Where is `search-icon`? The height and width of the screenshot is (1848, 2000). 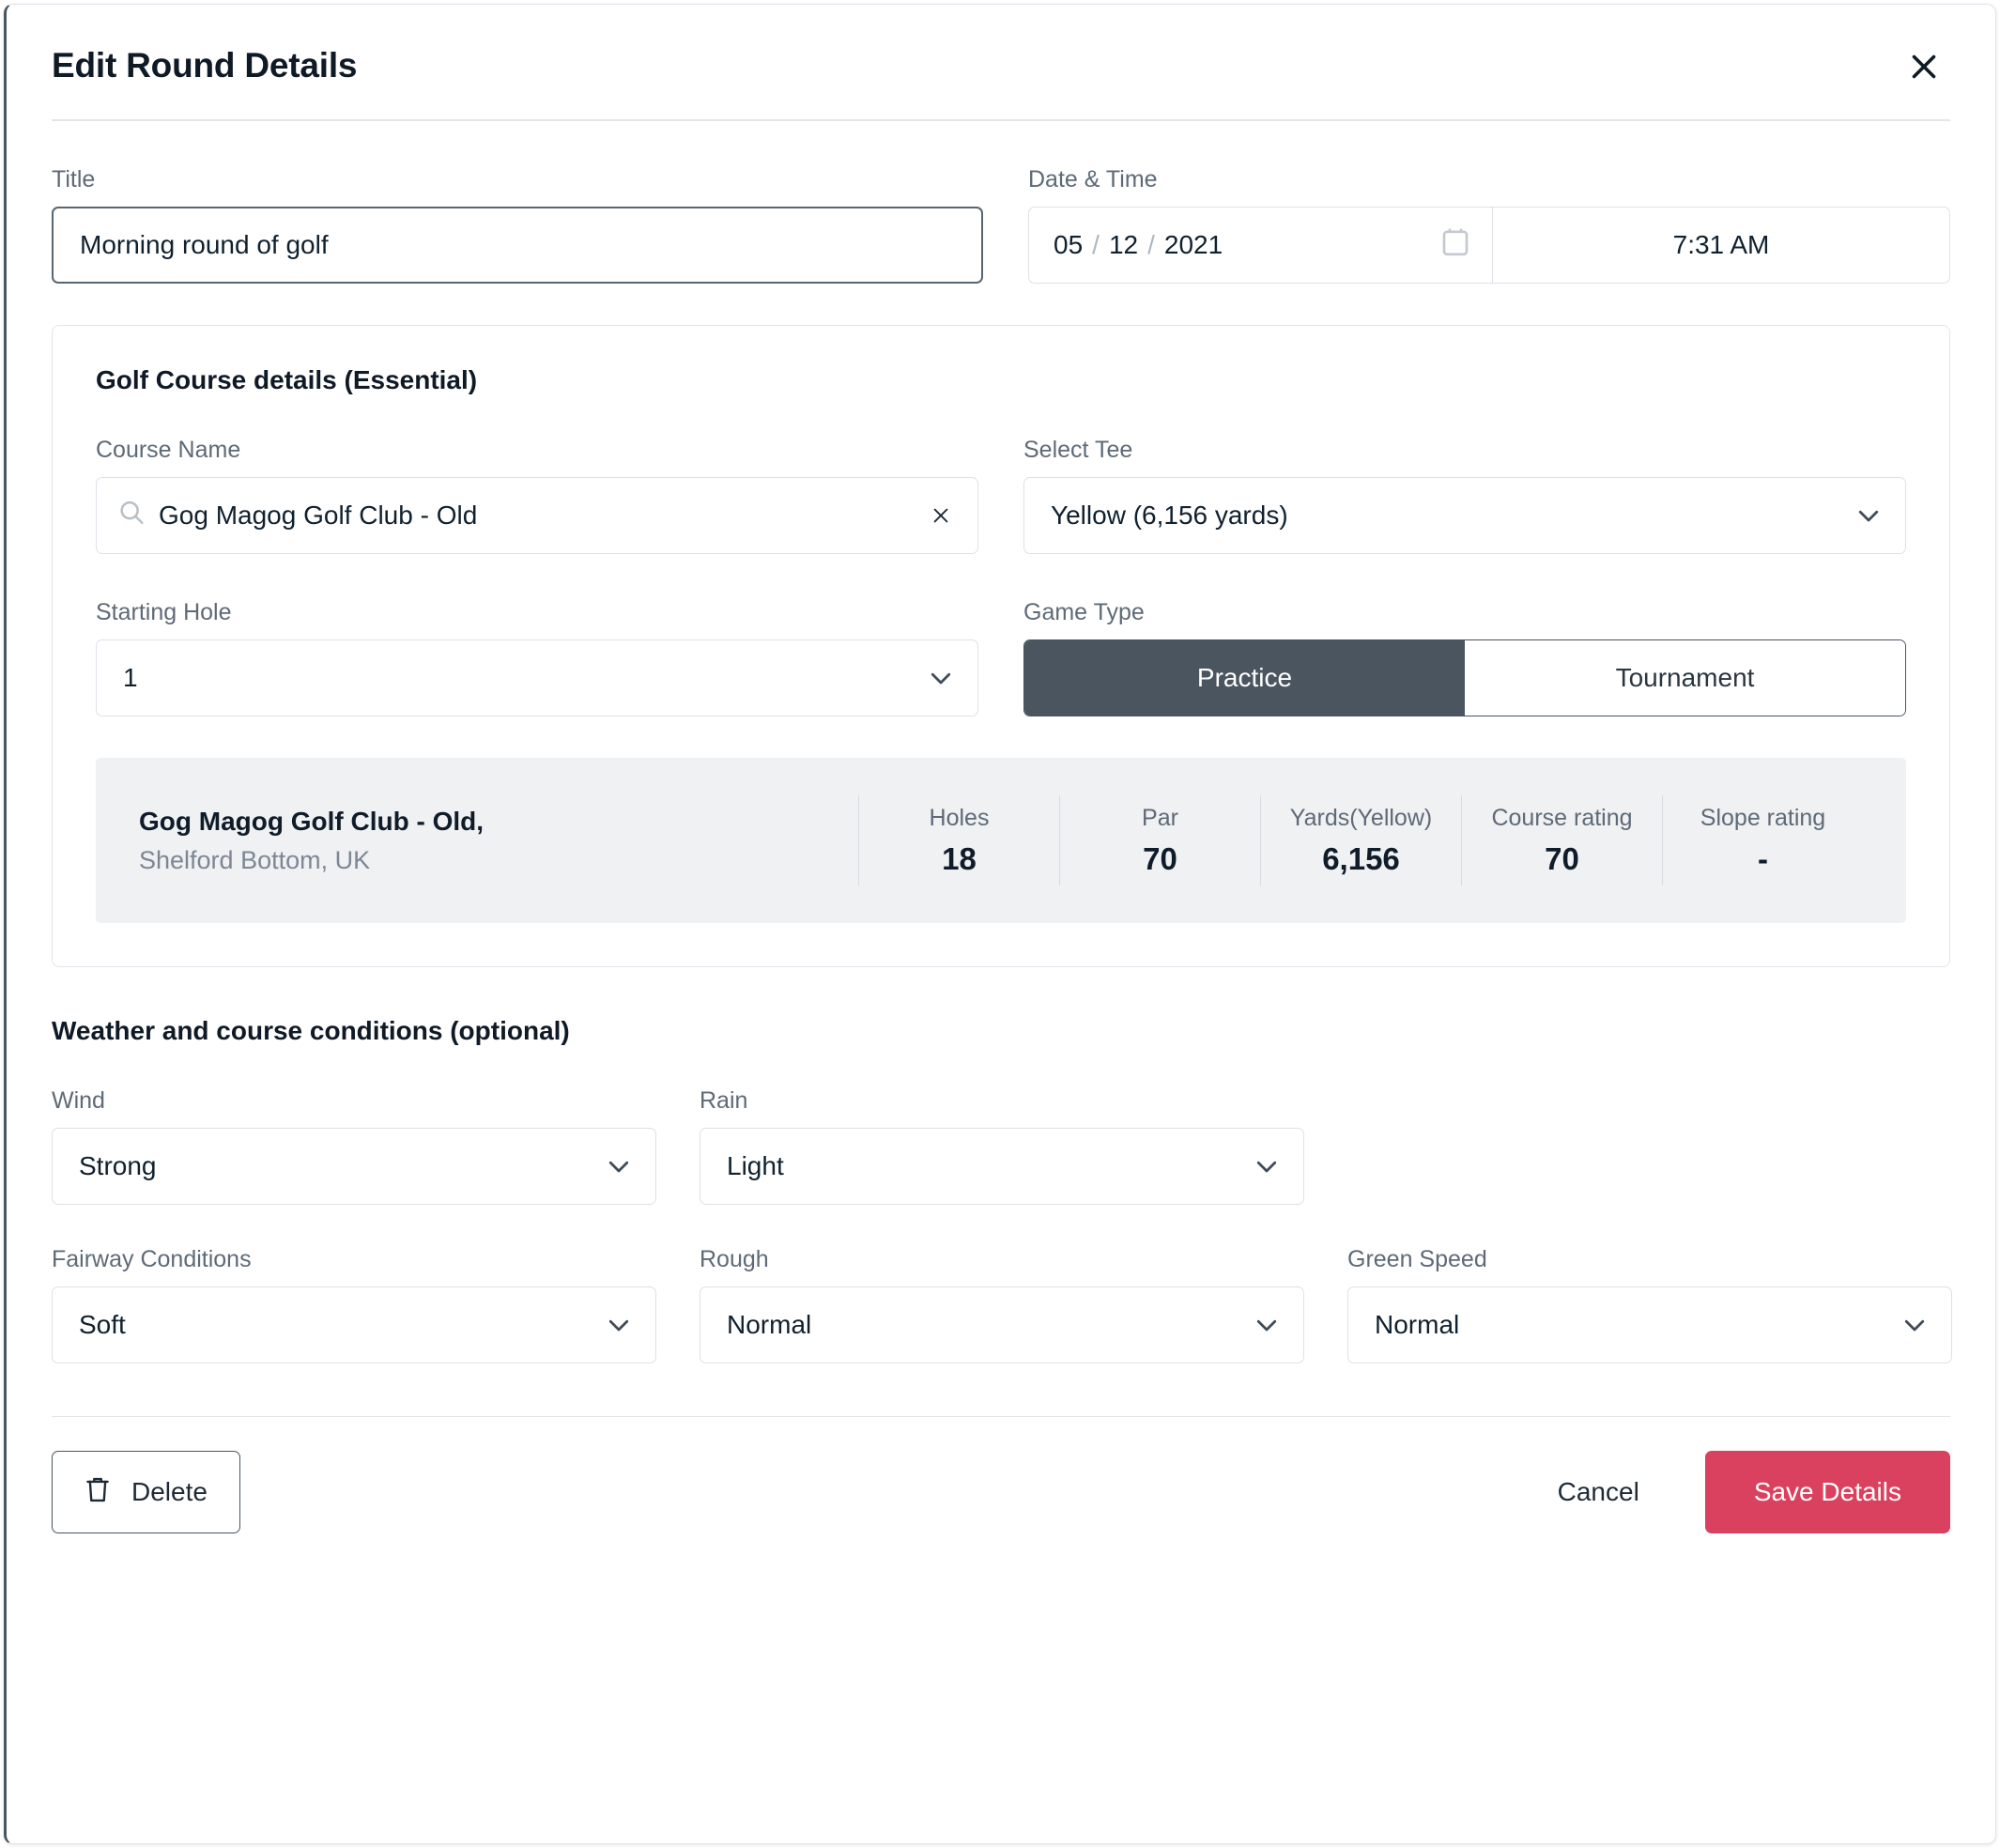 search-icon is located at coordinates (131, 516).